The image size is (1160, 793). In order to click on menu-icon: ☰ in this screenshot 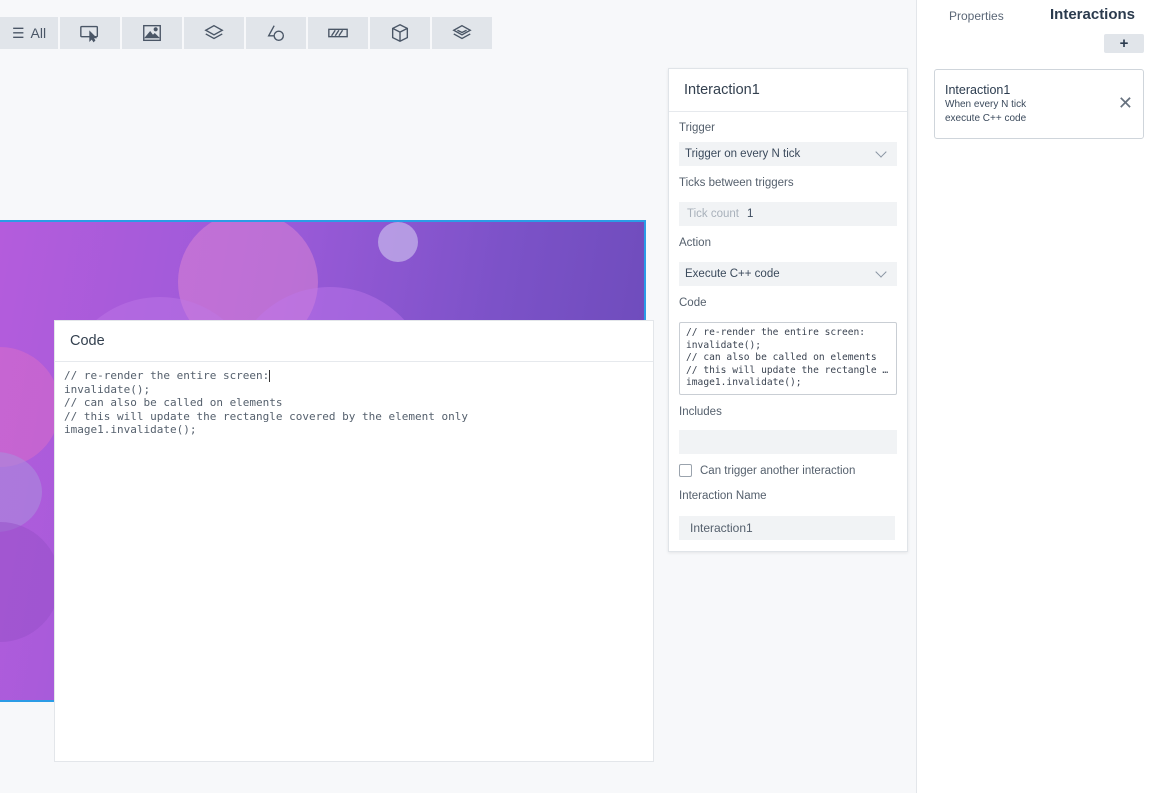, I will do `click(18, 32)`.